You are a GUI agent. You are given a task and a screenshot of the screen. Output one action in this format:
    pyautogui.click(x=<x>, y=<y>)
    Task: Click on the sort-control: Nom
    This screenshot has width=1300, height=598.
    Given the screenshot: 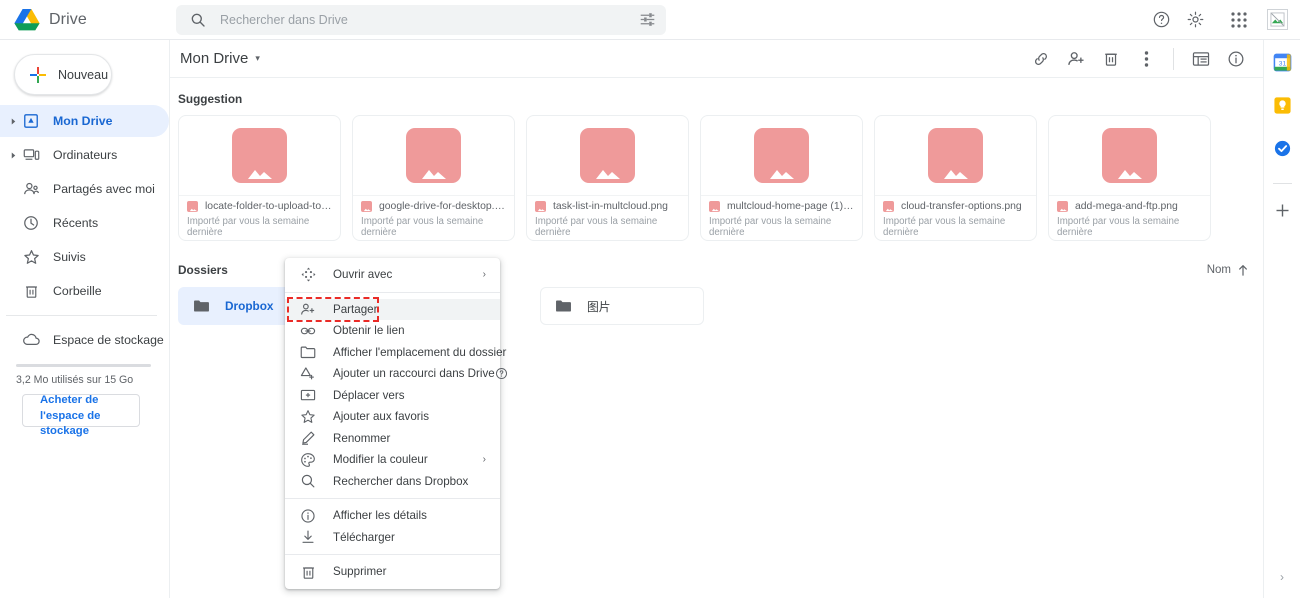 What is the action you would take?
    pyautogui.click(x=1228, y=270)
    